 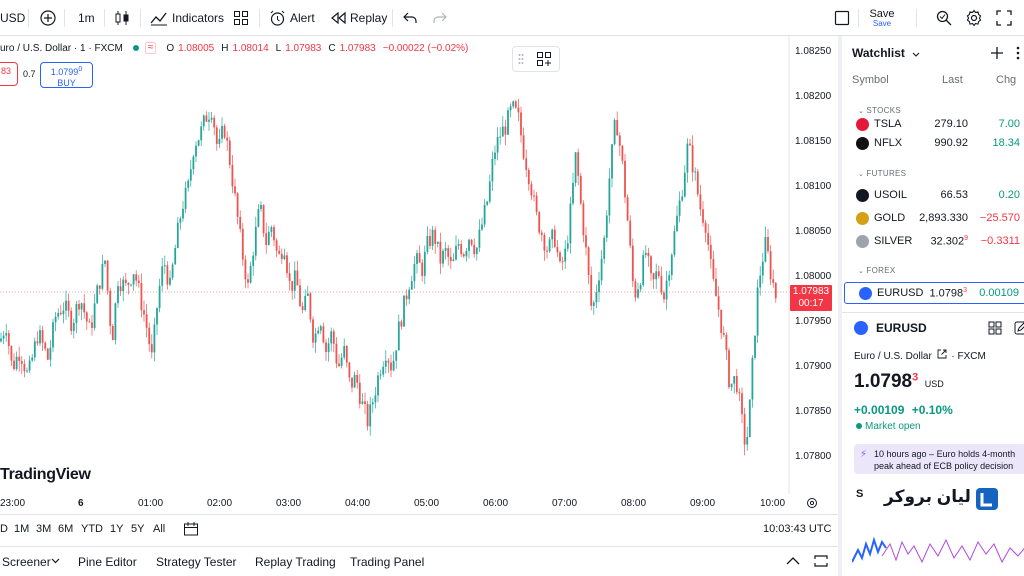 I want to click on chart-type-button, so click(x=122, y=18).